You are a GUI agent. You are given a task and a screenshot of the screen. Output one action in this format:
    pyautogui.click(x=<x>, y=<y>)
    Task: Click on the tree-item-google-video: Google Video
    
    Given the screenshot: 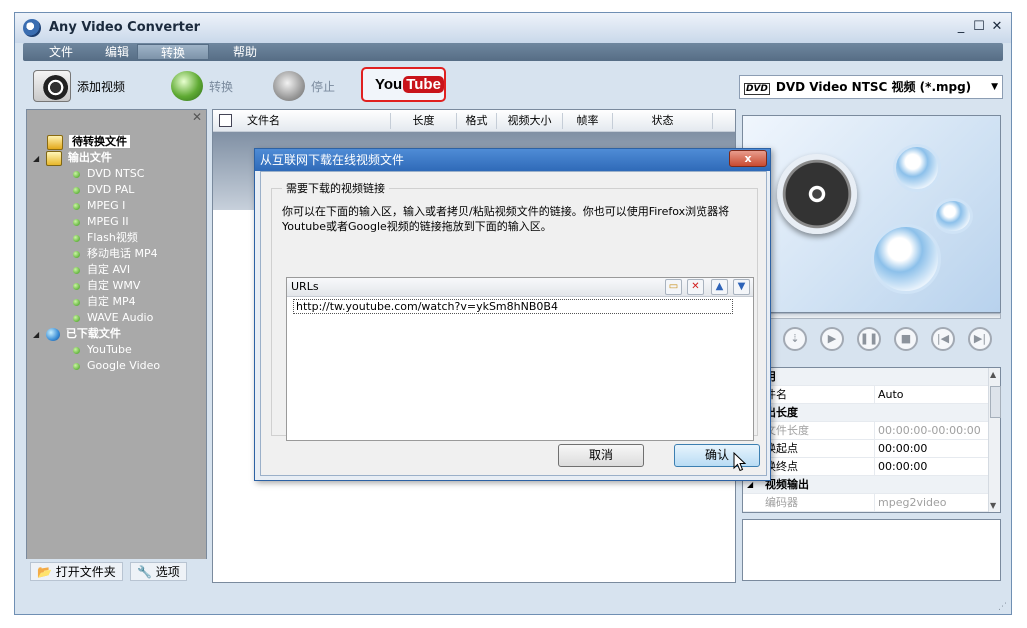 What is the action you would take?
    pyautogui.click(x=116, y=366)
    